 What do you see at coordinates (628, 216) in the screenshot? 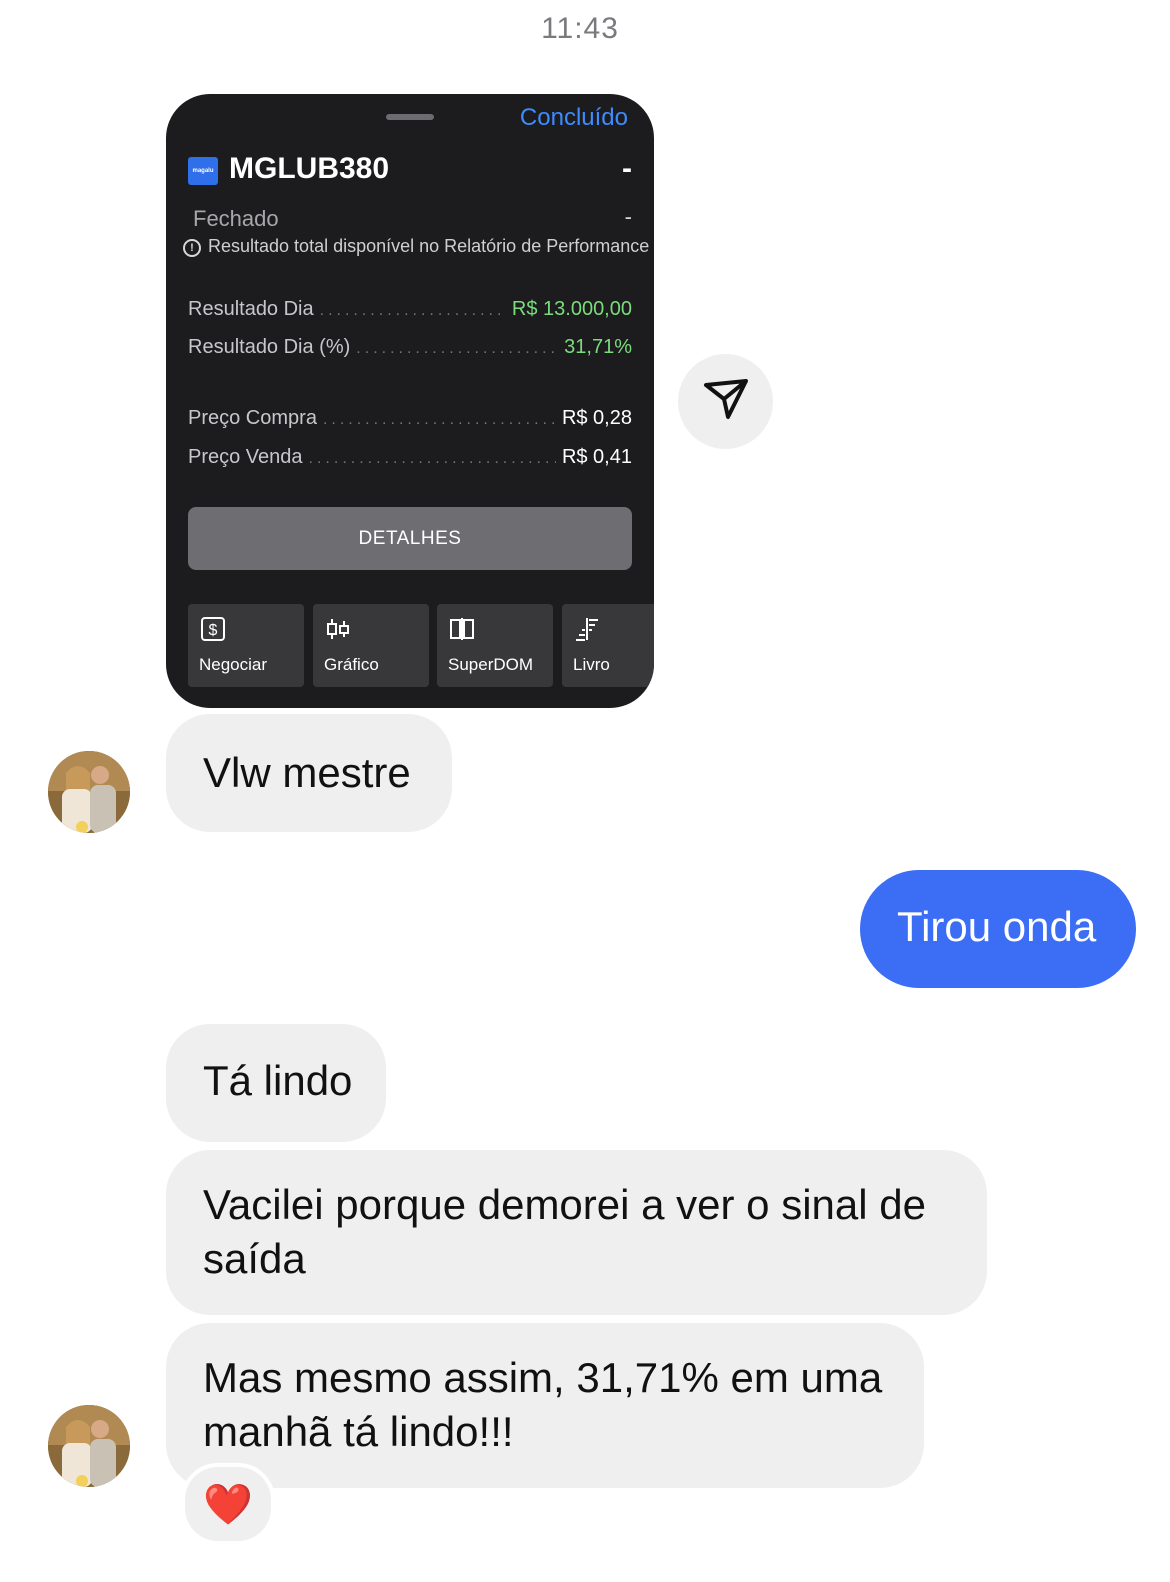
I see `market-status-value: -` at bounding box center [628, 216].